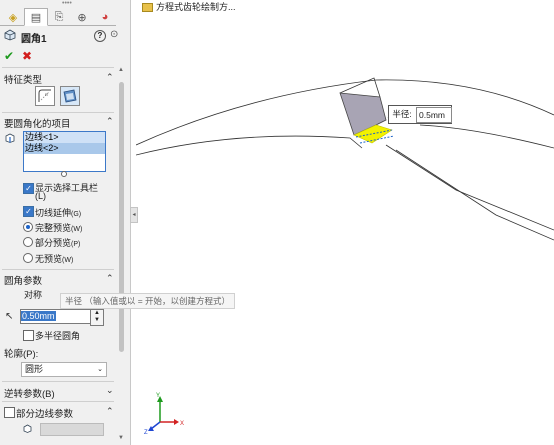 This screenshot has width=554, height=445. I want to click on face-fillet-button, so click(70, 96).